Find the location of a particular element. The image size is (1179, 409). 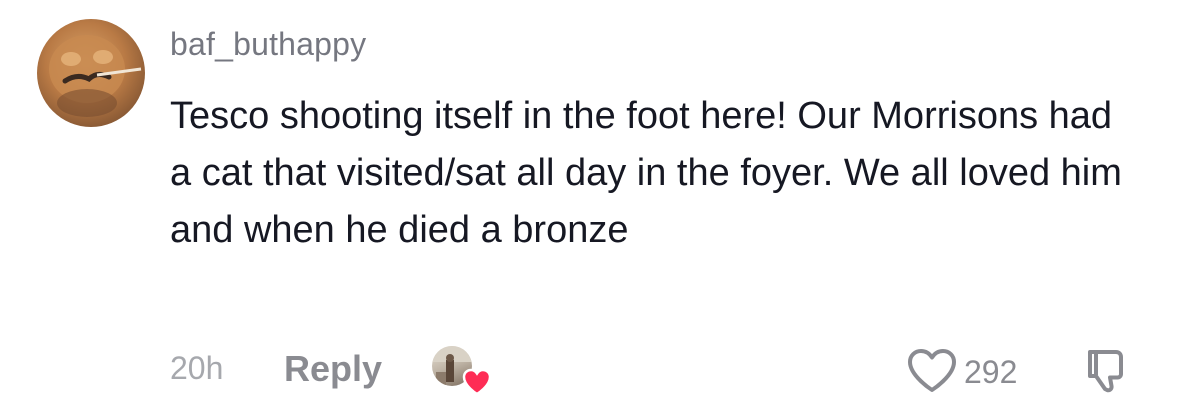

heart-badge-icon is located at coordinates (477, 382).